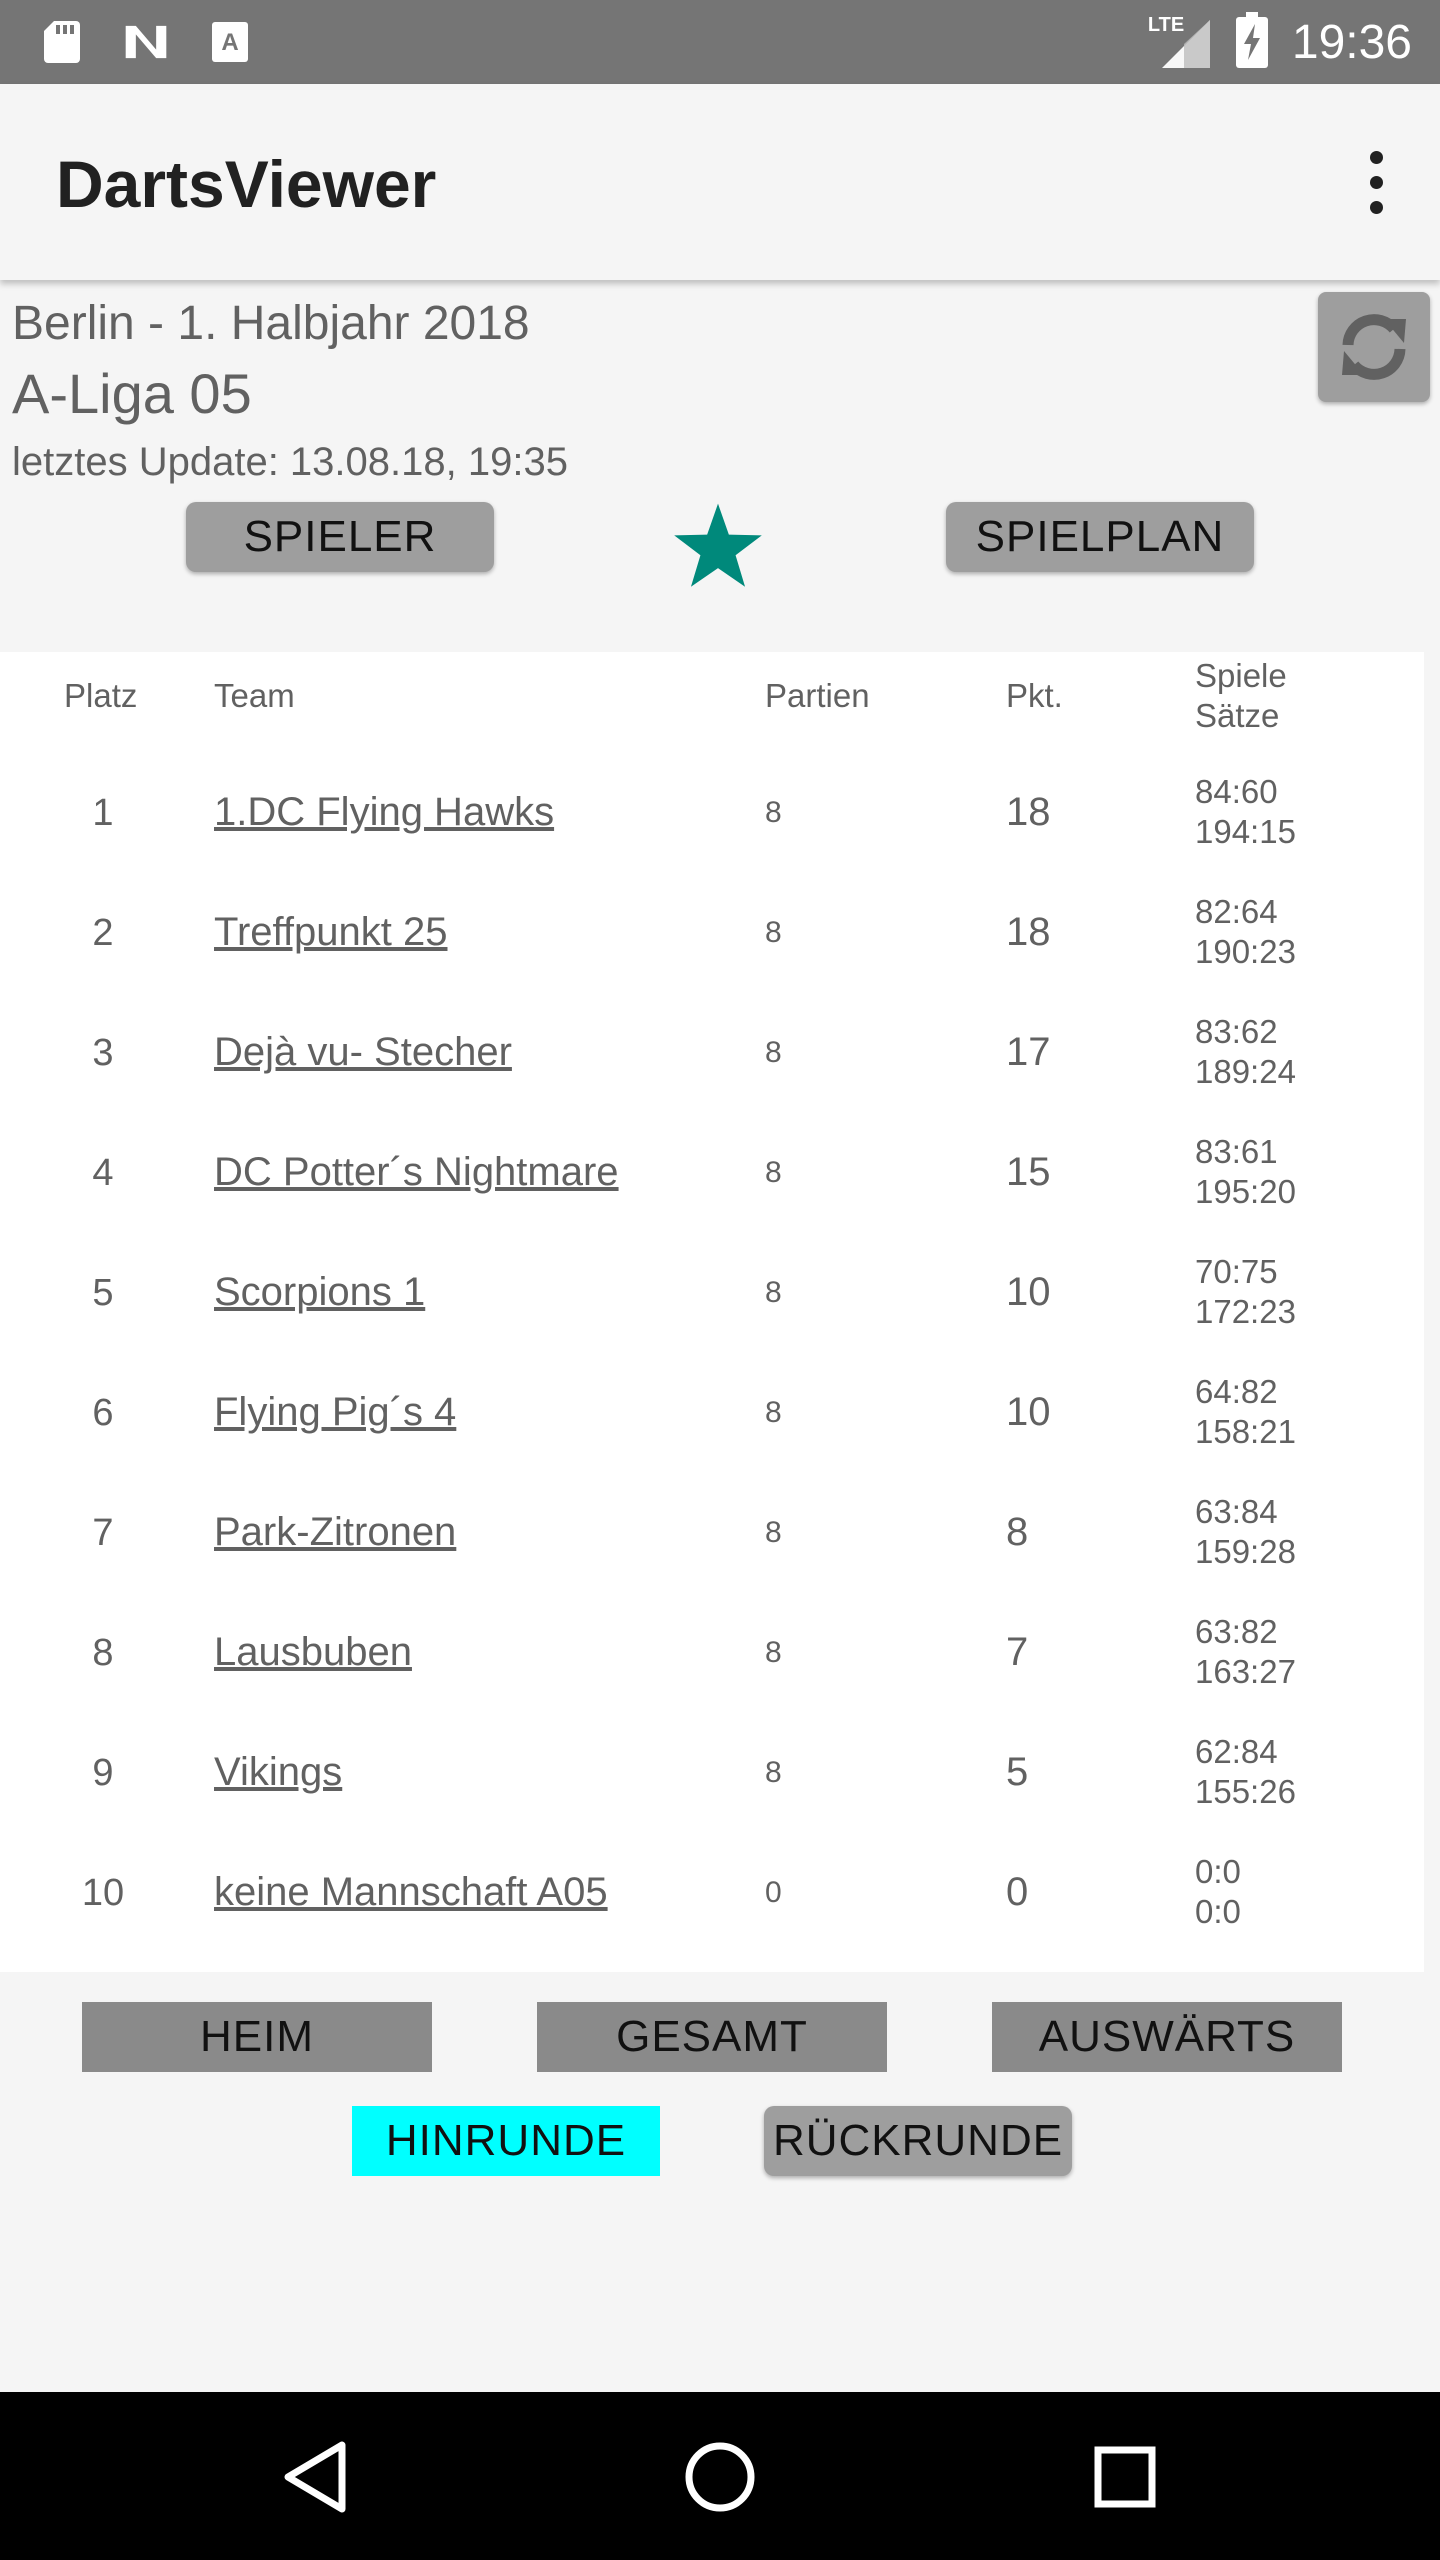 The image size is (1440, 2560). Describe the element at coordinates (254, 695) in the screenshot. I see `header-team: Team` at that location.